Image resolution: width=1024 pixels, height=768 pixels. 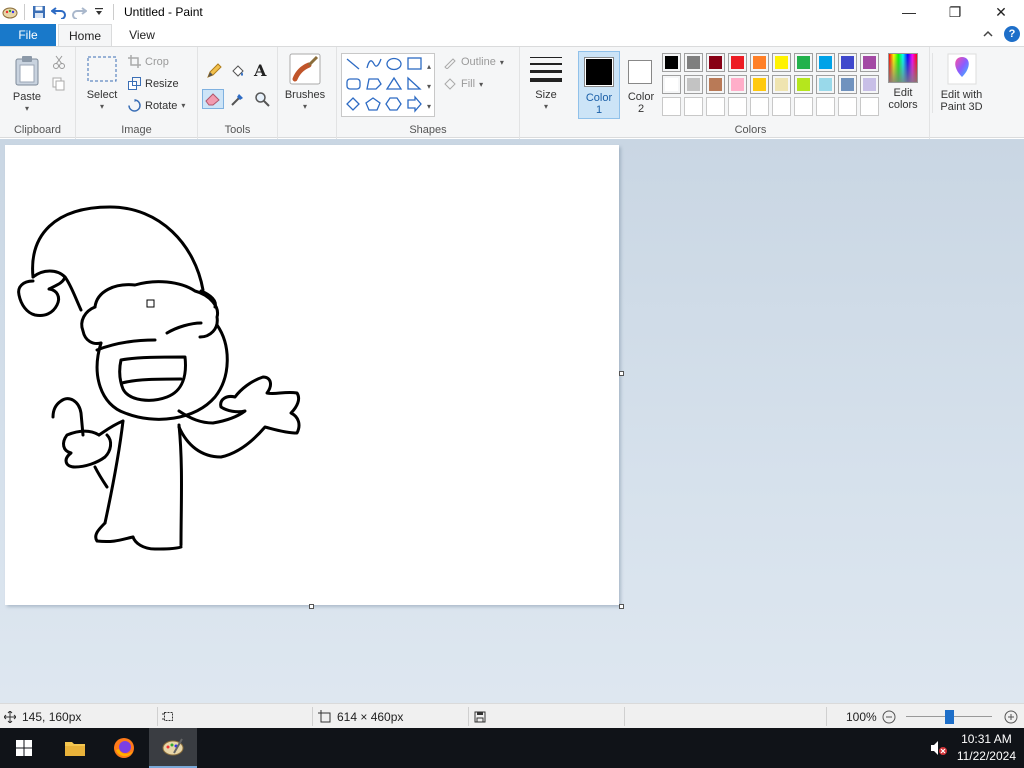 What do you see at coordinates (393, 104) in the screenshot?
I see `hexagon-shape-icon` at bounding box center [393, 104].